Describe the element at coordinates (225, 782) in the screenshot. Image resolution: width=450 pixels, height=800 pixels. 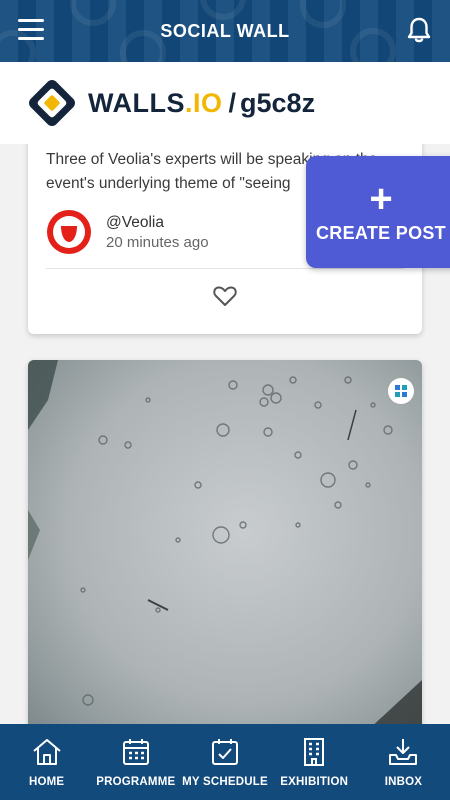
I see `nav-my-schedule-label: MY SCHEDULE` at that location.